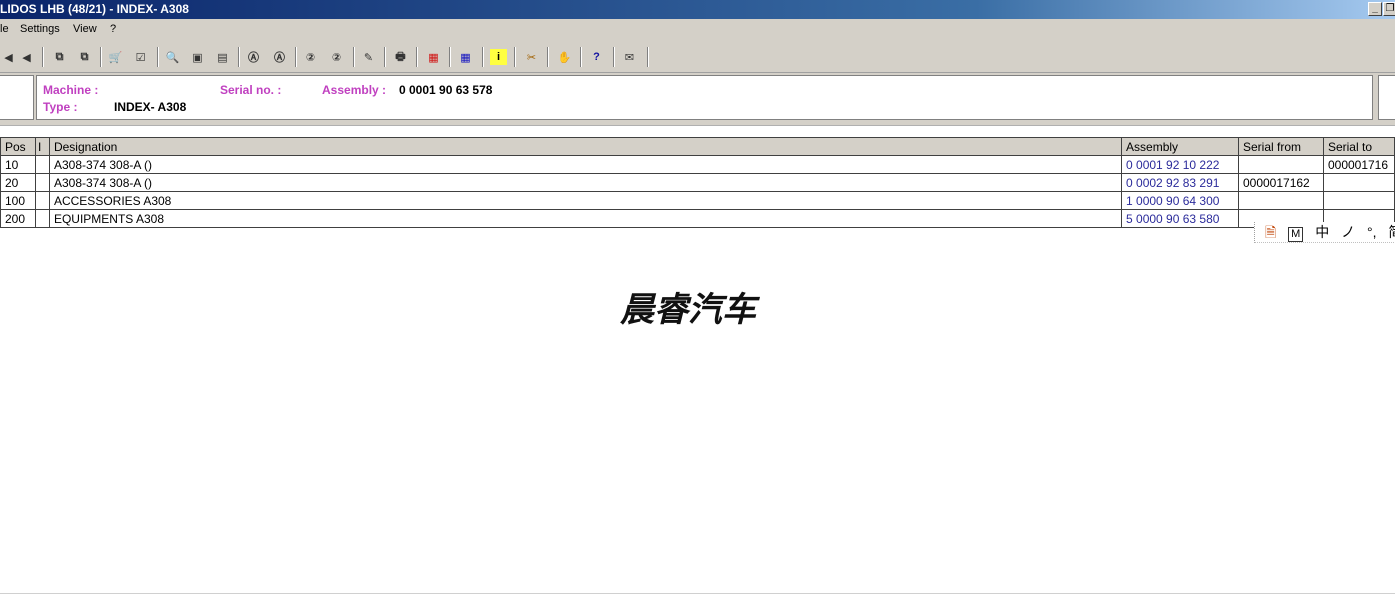 Image resolution: width=1395 pixels, height=596 pixels. Describe the element at coordinates (1180, 182) in the screenshot. I see `cell-assembly-link: 0 0002 92 83 291` at that location.